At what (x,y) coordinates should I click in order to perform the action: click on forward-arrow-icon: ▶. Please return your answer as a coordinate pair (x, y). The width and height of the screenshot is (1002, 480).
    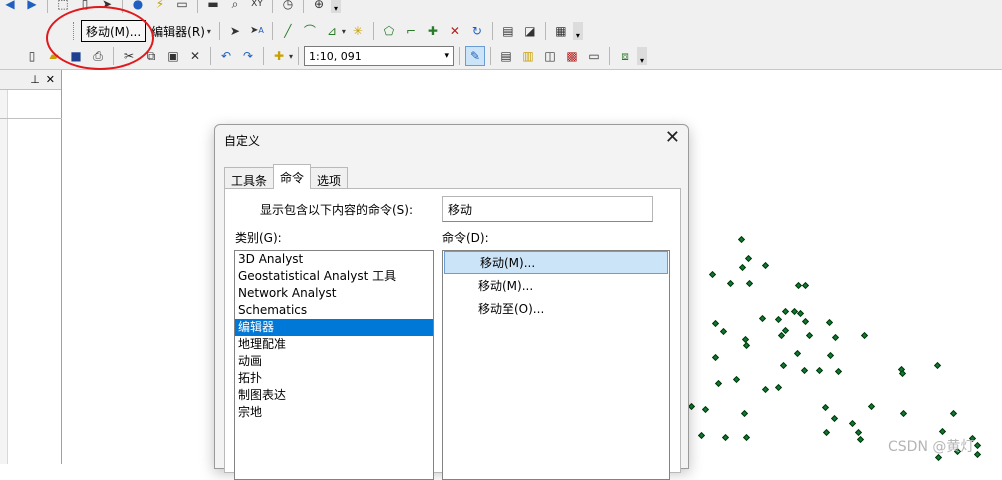
    Looking at the image, I should click on (32, 7).